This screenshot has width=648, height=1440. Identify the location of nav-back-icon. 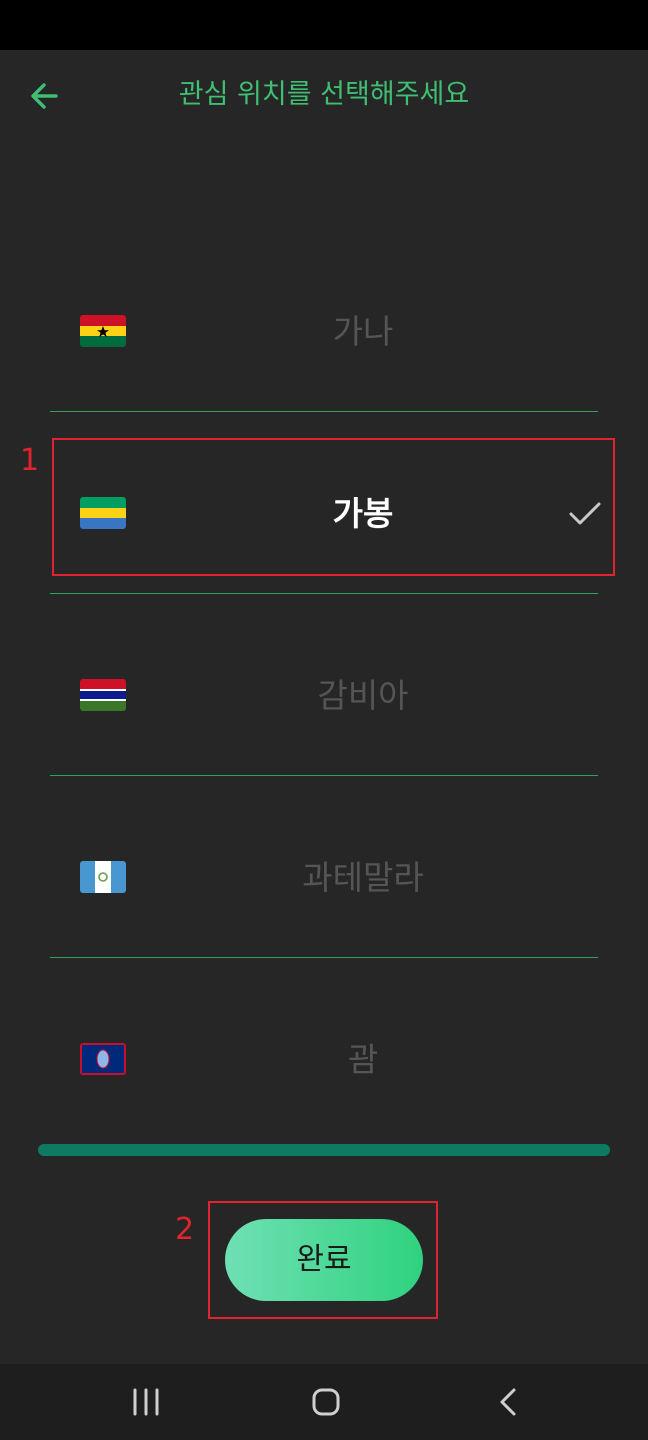
(508, 1402).